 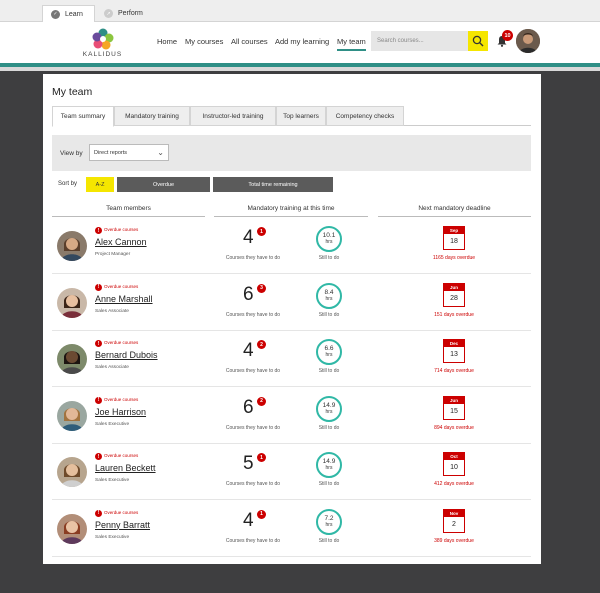 What do you see at coordinates (71, 153) in the screenshot?
I see `view-by-label: View by` at bounding box center [71, 153].